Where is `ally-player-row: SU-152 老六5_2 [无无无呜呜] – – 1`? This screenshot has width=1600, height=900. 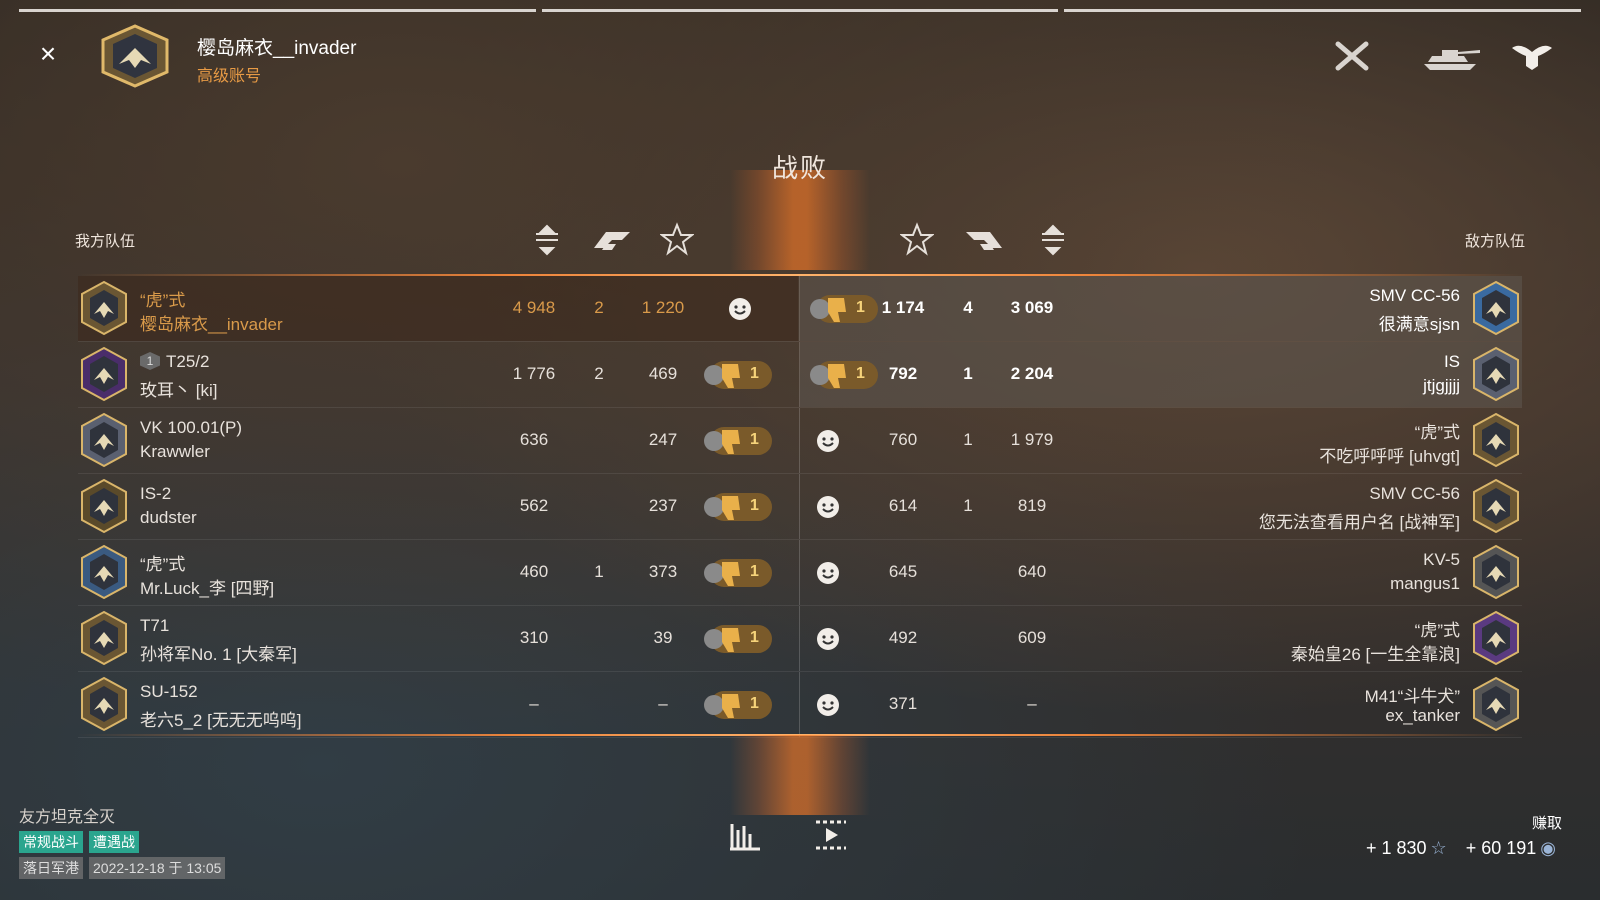 ally-player-row: SU-152 老六5_2 [无无无呜呜] – – 1 is located at coordinates (438, 704).